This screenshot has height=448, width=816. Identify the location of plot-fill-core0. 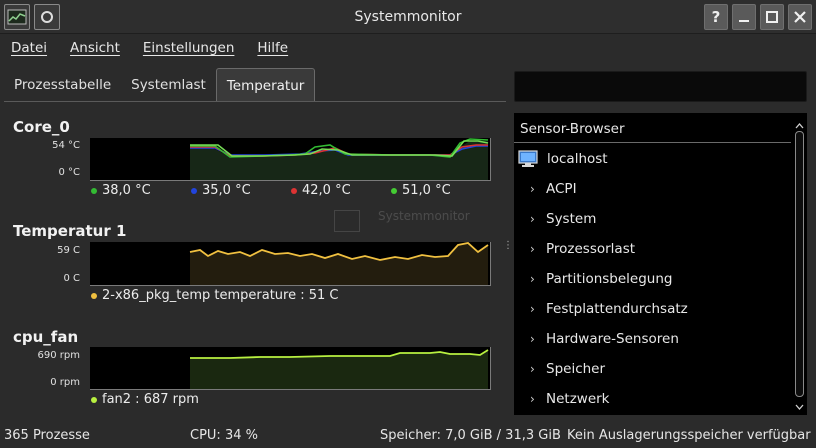
(339, 160).